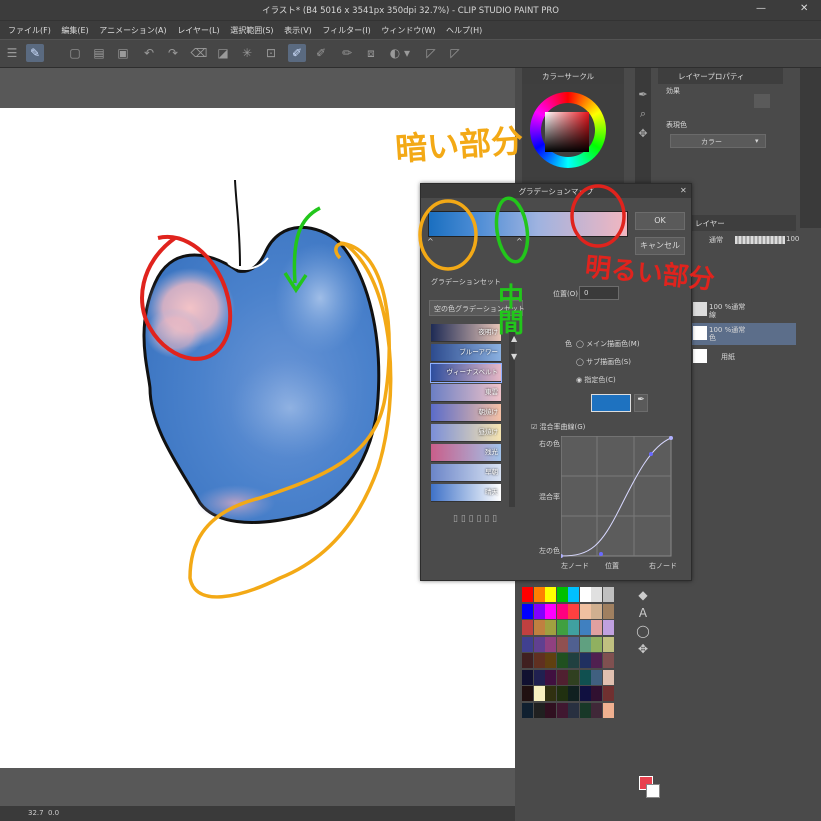 The image size is (821, 821). What do you see at coordinates (346, 30) in the screenshot?
I see `menu-filter: フィルター(I)` at bounding box center [346, 30].